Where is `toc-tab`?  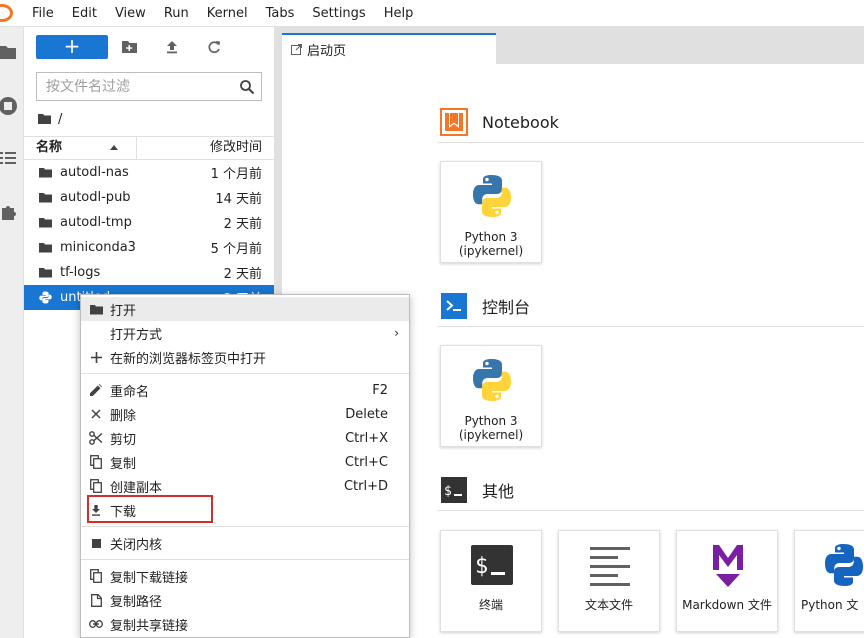
toc-tab is located at coordinates (12, 158).